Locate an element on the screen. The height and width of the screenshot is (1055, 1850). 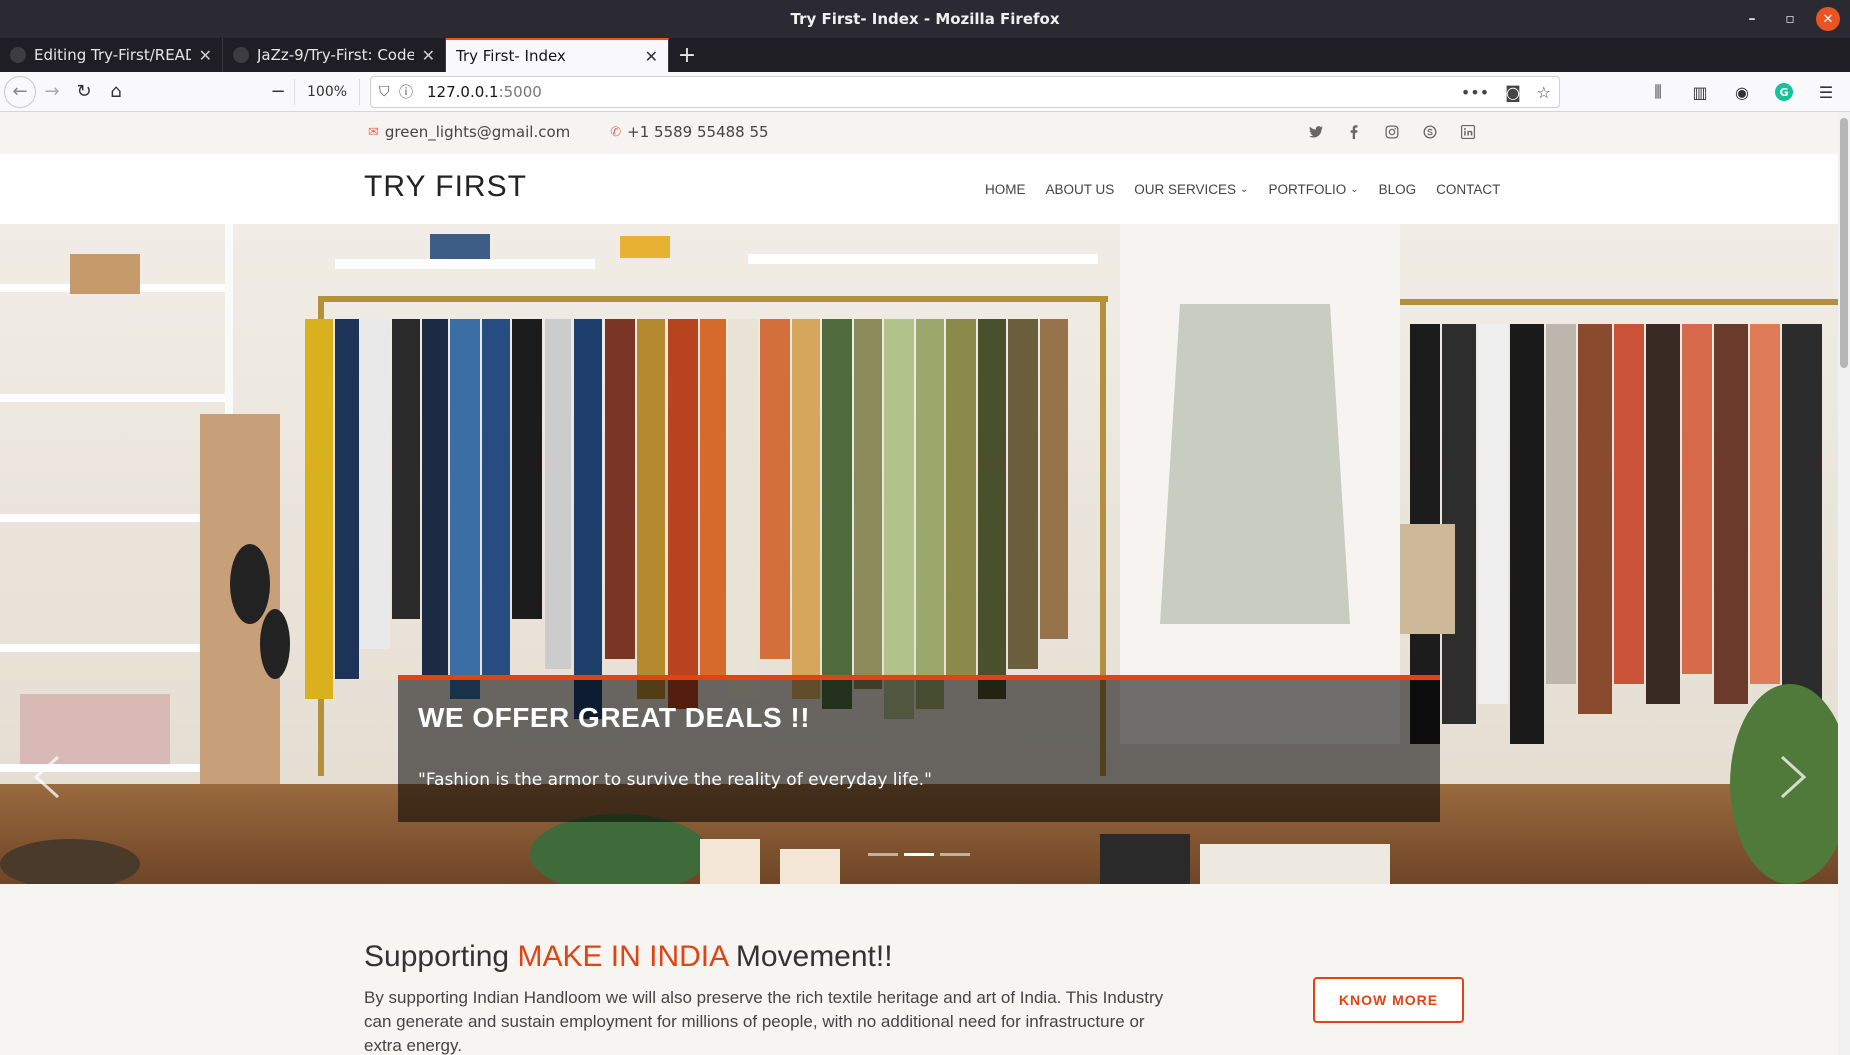
menu-item-portfolio: PORTFOLIO ⌄ is located at coordinates (1313, 189).